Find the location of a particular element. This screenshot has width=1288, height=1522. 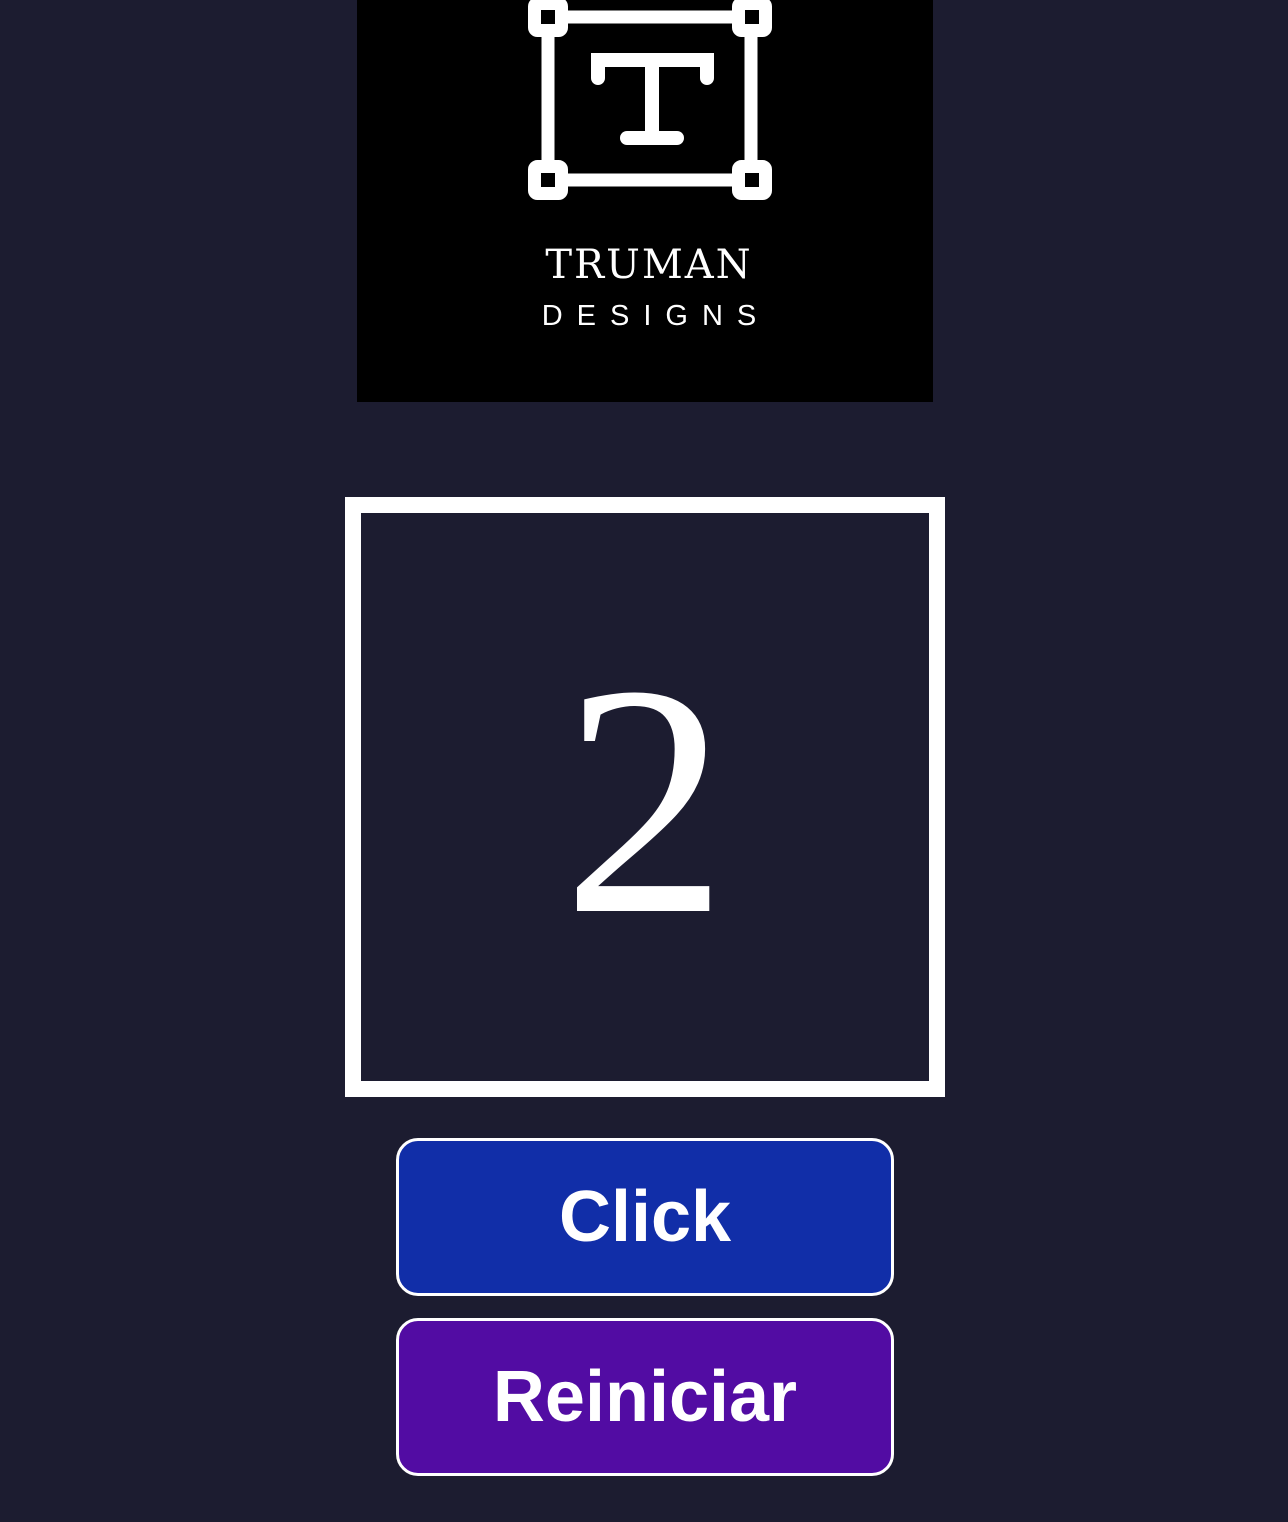

logo-tagline: DESIGNS is located at coordinates (656, 316).